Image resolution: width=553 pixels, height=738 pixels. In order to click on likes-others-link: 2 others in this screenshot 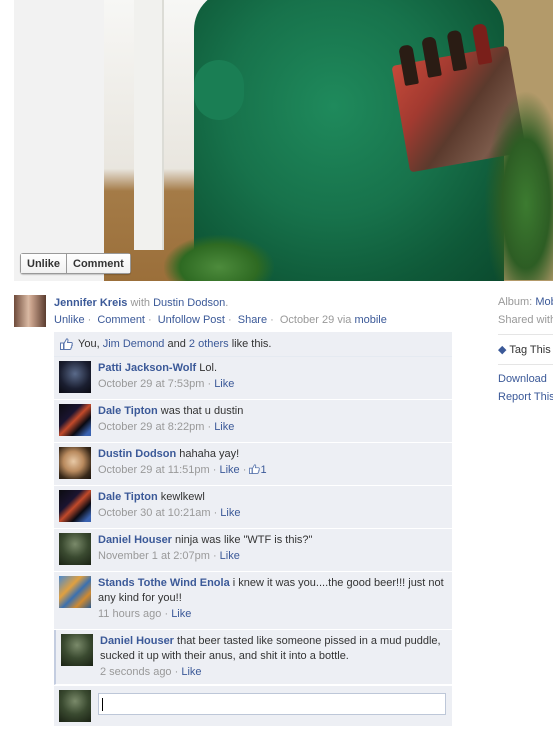, I will do `click(209, 344)`.